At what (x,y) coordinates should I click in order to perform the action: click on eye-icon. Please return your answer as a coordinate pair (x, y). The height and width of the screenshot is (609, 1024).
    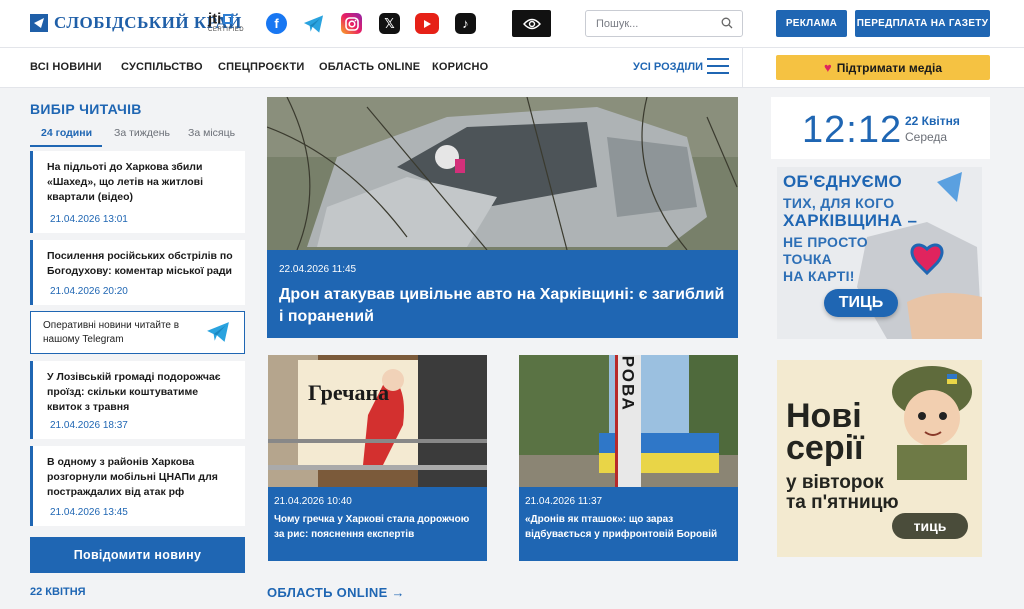
    Looking at the image, I should click on (531, 23).